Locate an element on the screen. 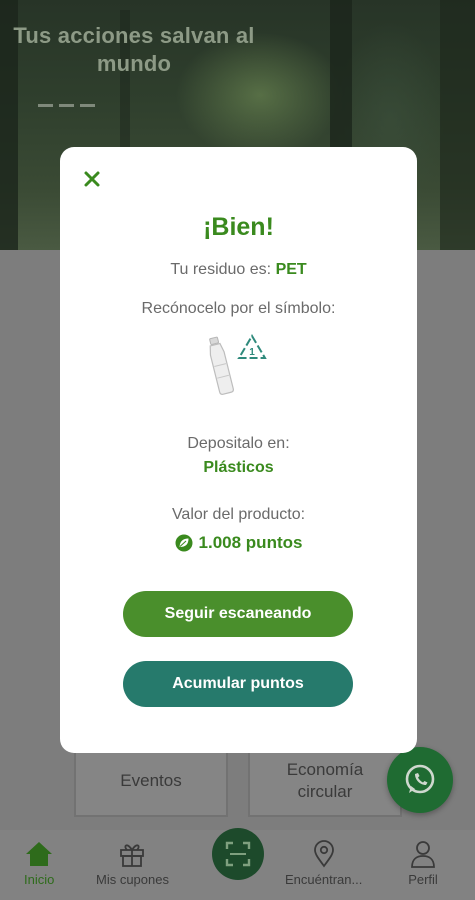 The width and height of the screenshot is (475, 900). residue-value: PET is located at coordinates (291, 269).